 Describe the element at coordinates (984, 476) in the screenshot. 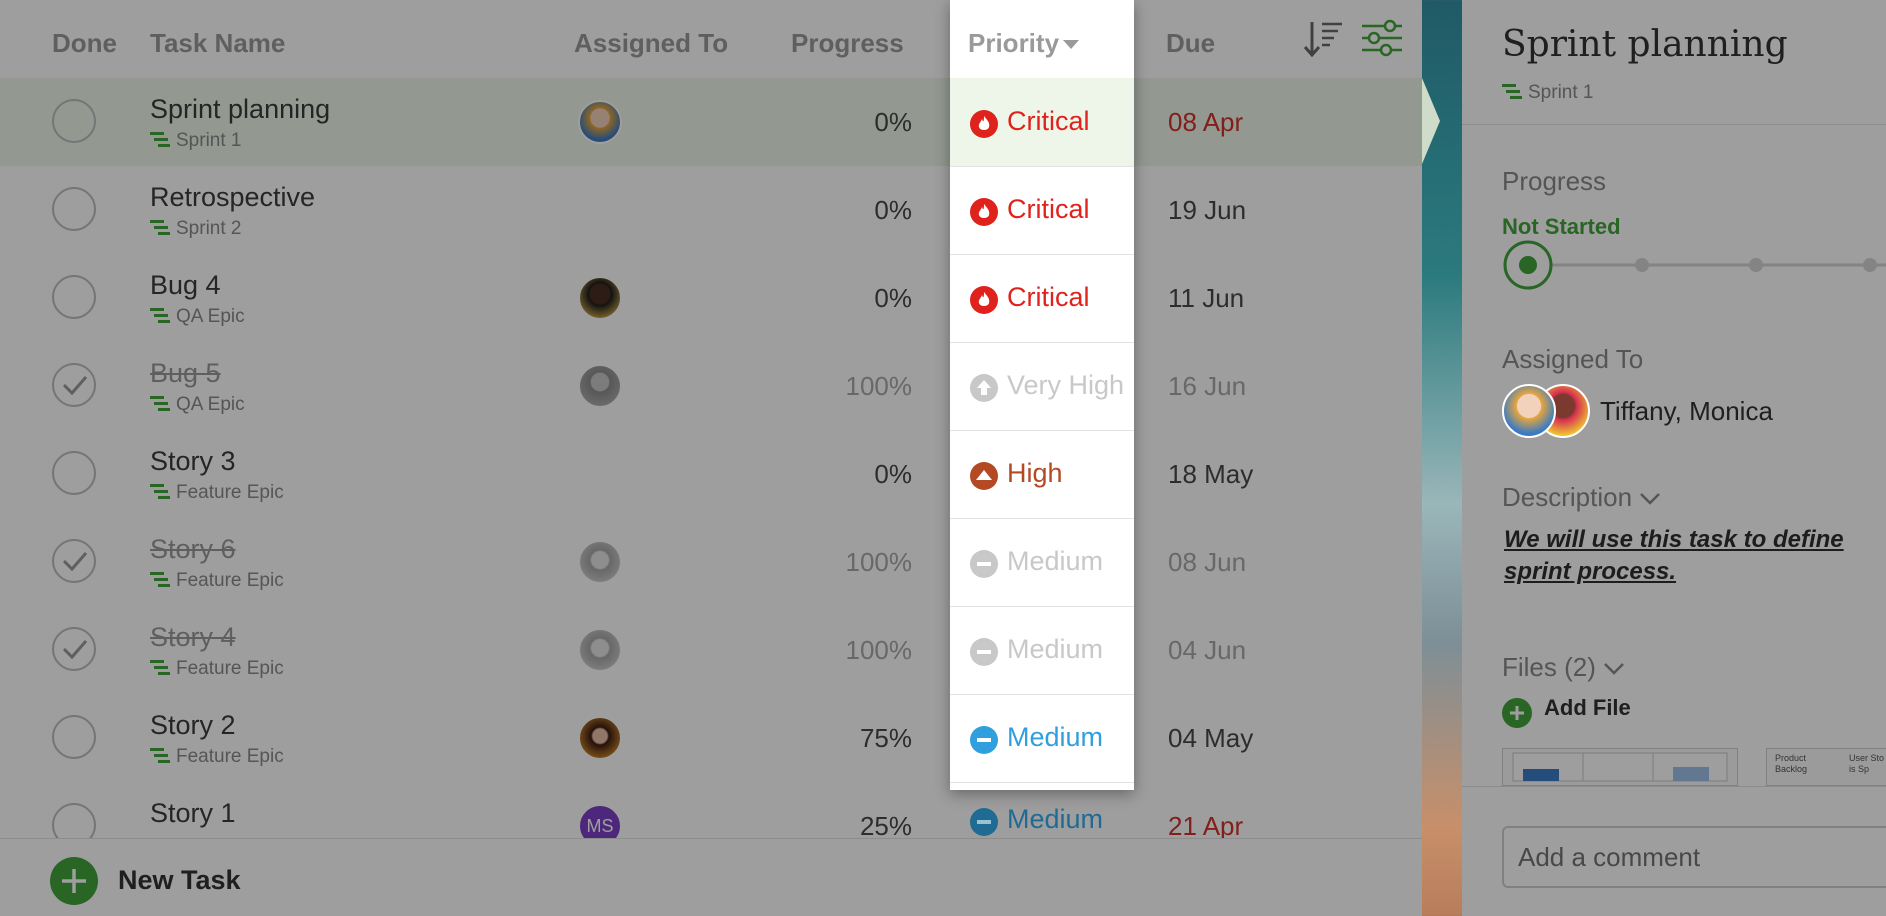

I see `triangle-up-icon` at that location.